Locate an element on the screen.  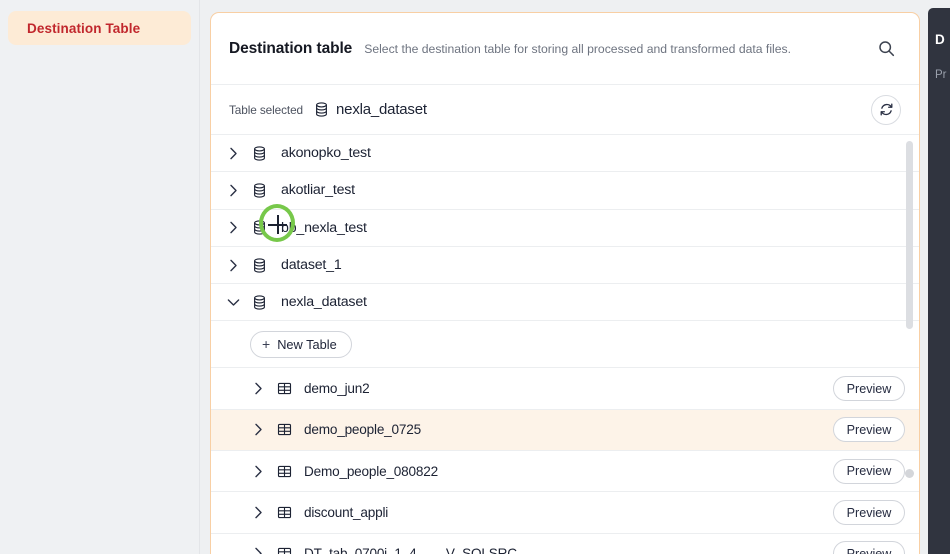
new-table-row: + New Table is located at coordinates (565, 345).